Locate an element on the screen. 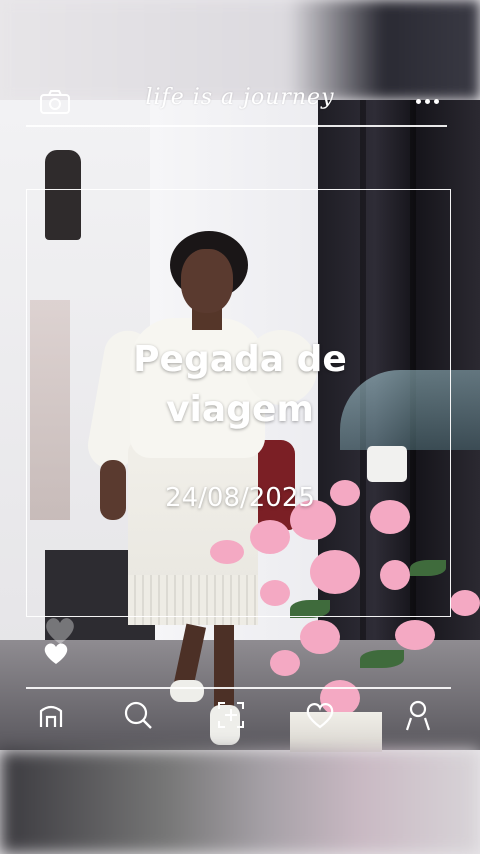  nav-add-post is located at coordinates (231, 715).